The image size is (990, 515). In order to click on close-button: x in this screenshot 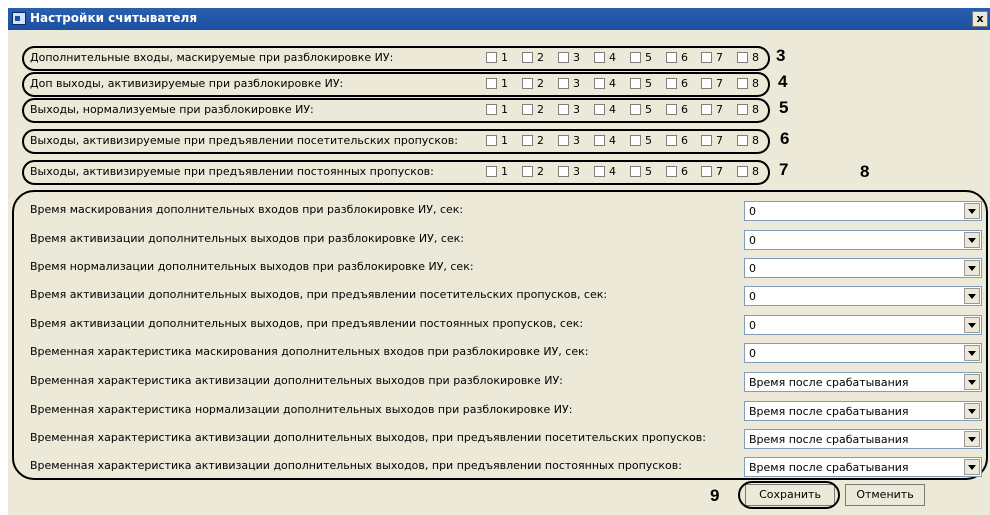, I will do `click(980, 19)`.